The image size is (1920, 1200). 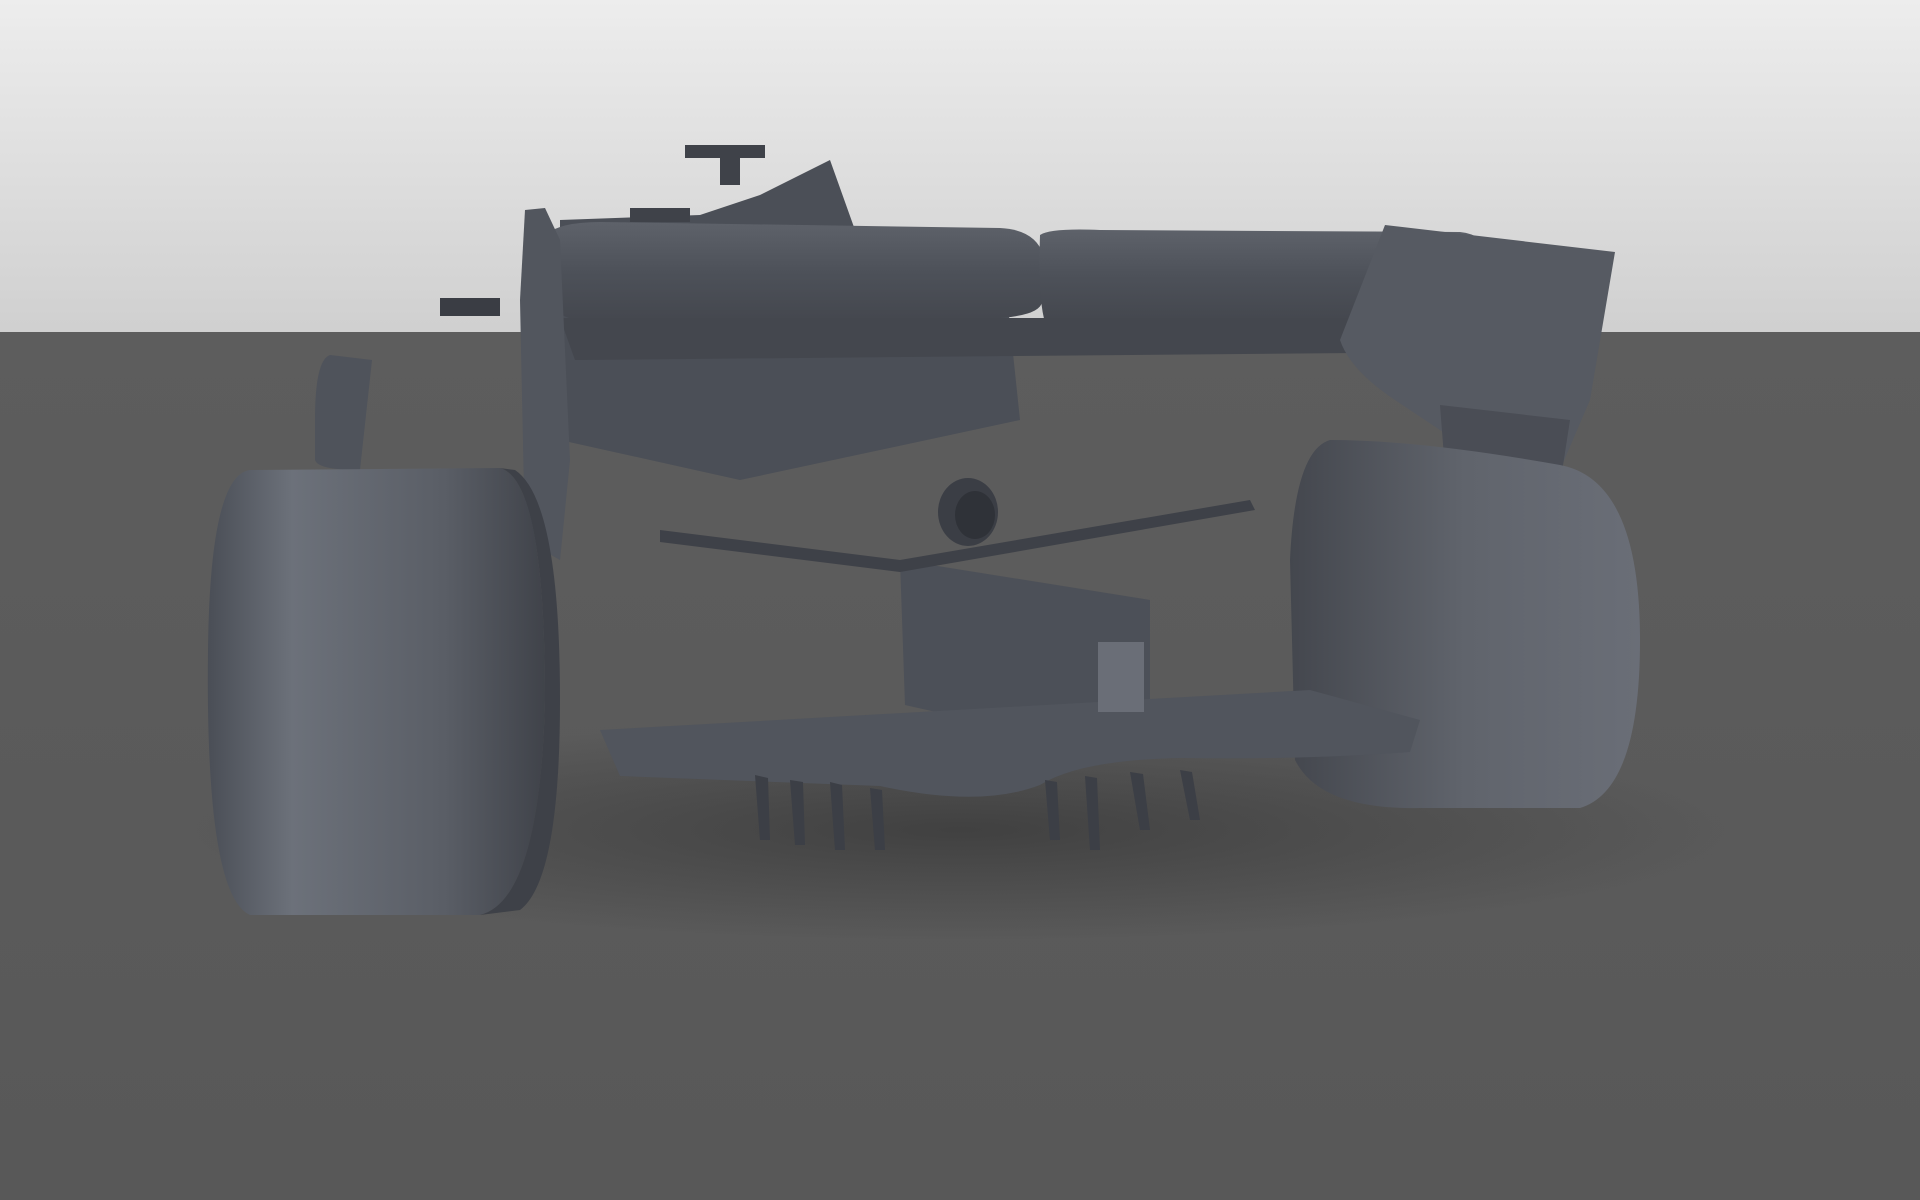 What do you see at coordinates (470, 307) in the screenshot?
I see `mirror-left` at bounding box center [470, 307].